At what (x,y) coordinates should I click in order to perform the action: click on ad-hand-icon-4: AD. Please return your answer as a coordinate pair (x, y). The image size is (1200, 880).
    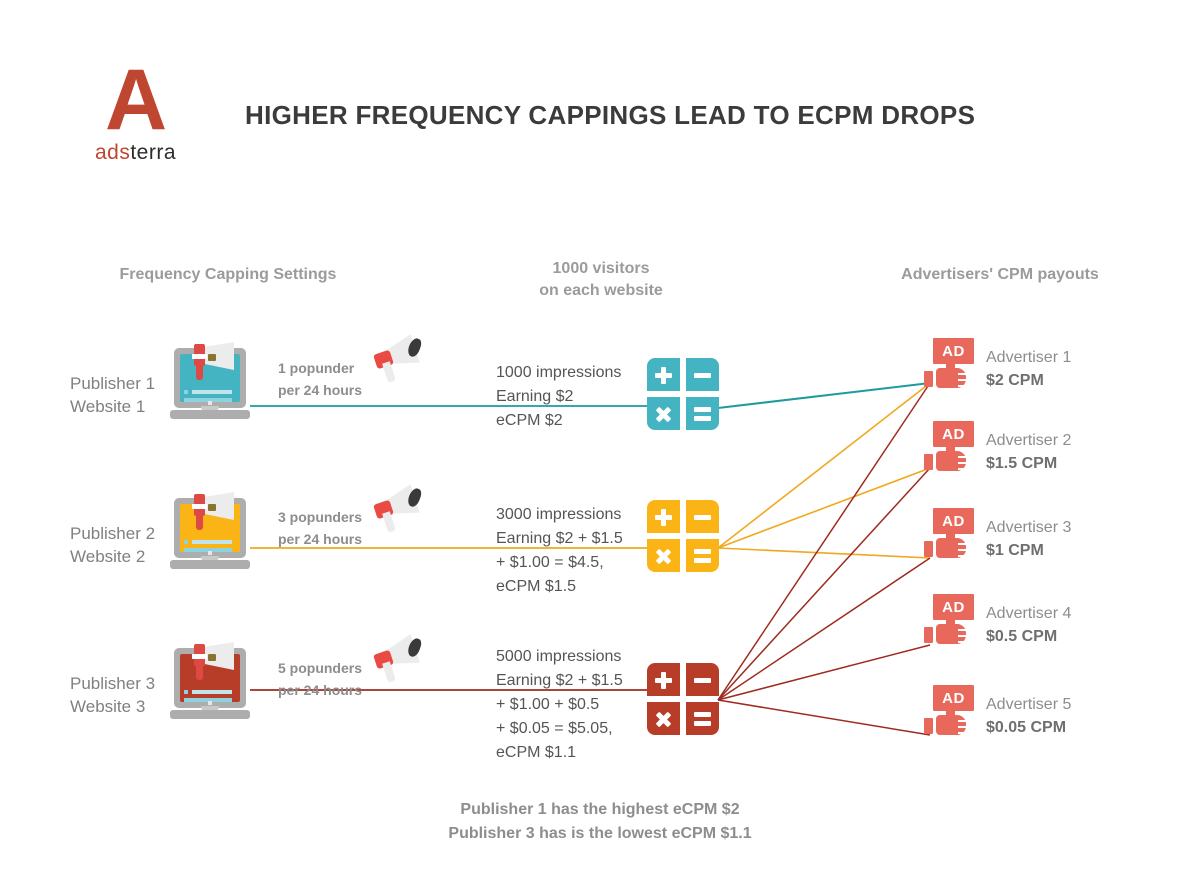
    Looking at the image, I should click on (950, 620).